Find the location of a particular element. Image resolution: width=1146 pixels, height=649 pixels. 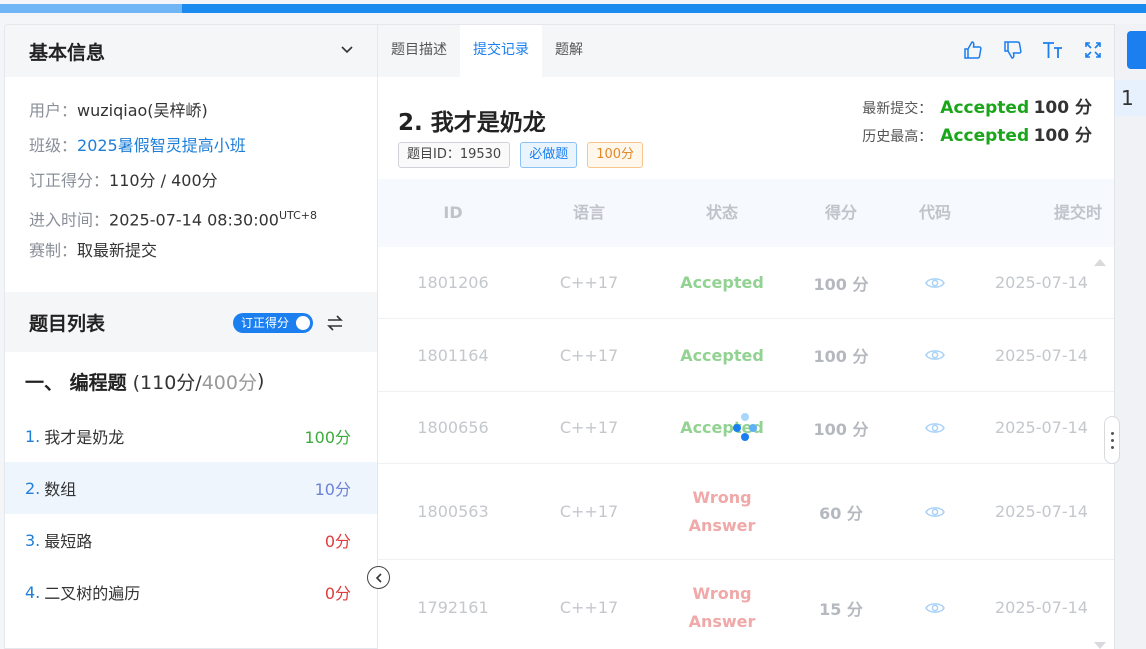

table-row: 1801206 C++17 Accepted 100 分 2025-07-14 is located at coordinates (746, 283).